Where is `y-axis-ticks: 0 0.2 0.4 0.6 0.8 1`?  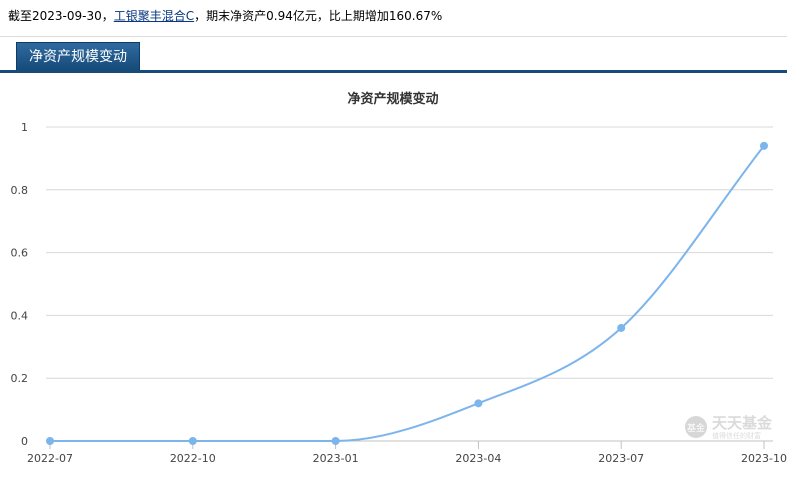 y-axis-ticks: 0 0.2 0.4 0.6 0.8 1 is located at coordinates (20, 284).